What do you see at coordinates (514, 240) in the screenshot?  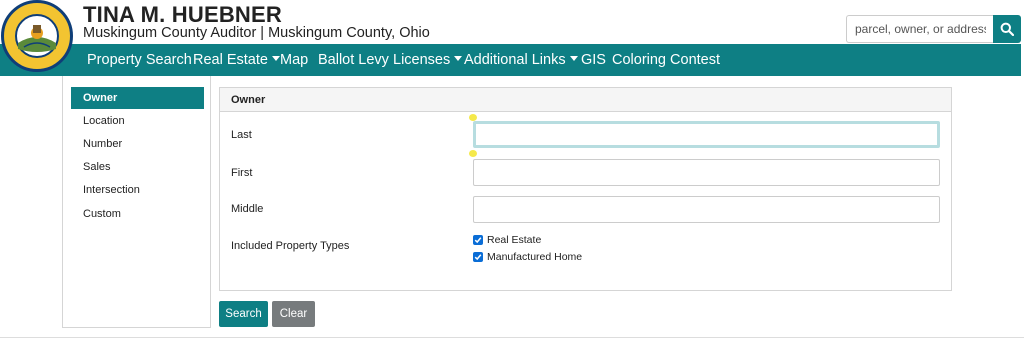 I see `real-estate-checkbox-label: Real Estate` at bounding box center [514, 240].